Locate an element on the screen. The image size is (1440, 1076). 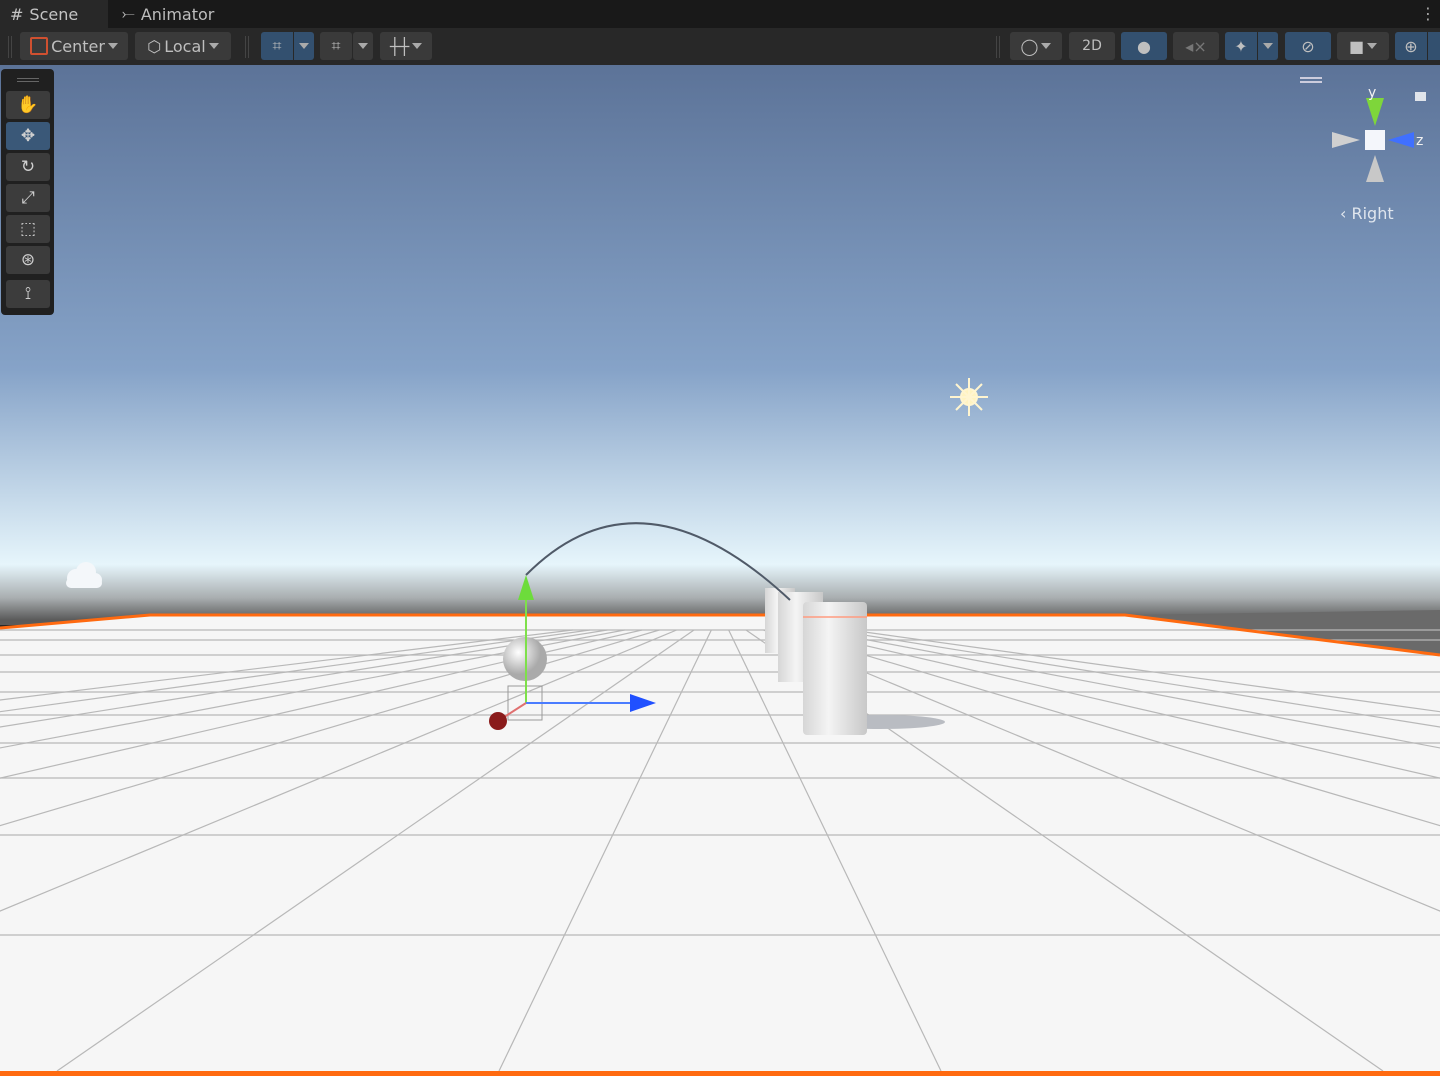
lock-icon is located at coordinates (1420, 96).